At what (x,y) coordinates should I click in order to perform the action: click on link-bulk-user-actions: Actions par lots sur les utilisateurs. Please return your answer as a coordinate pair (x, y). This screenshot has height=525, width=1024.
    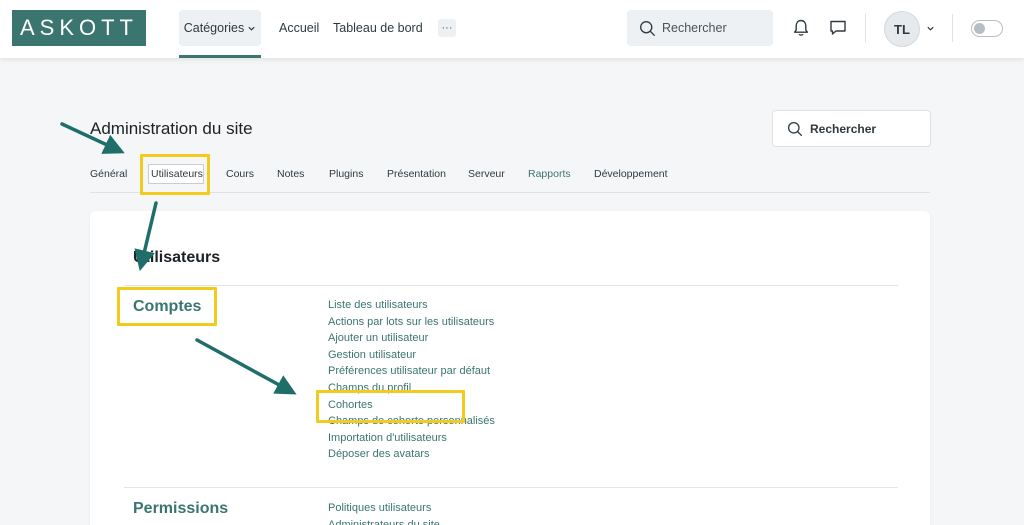
    Looking at the image, I should click on (411, 322).